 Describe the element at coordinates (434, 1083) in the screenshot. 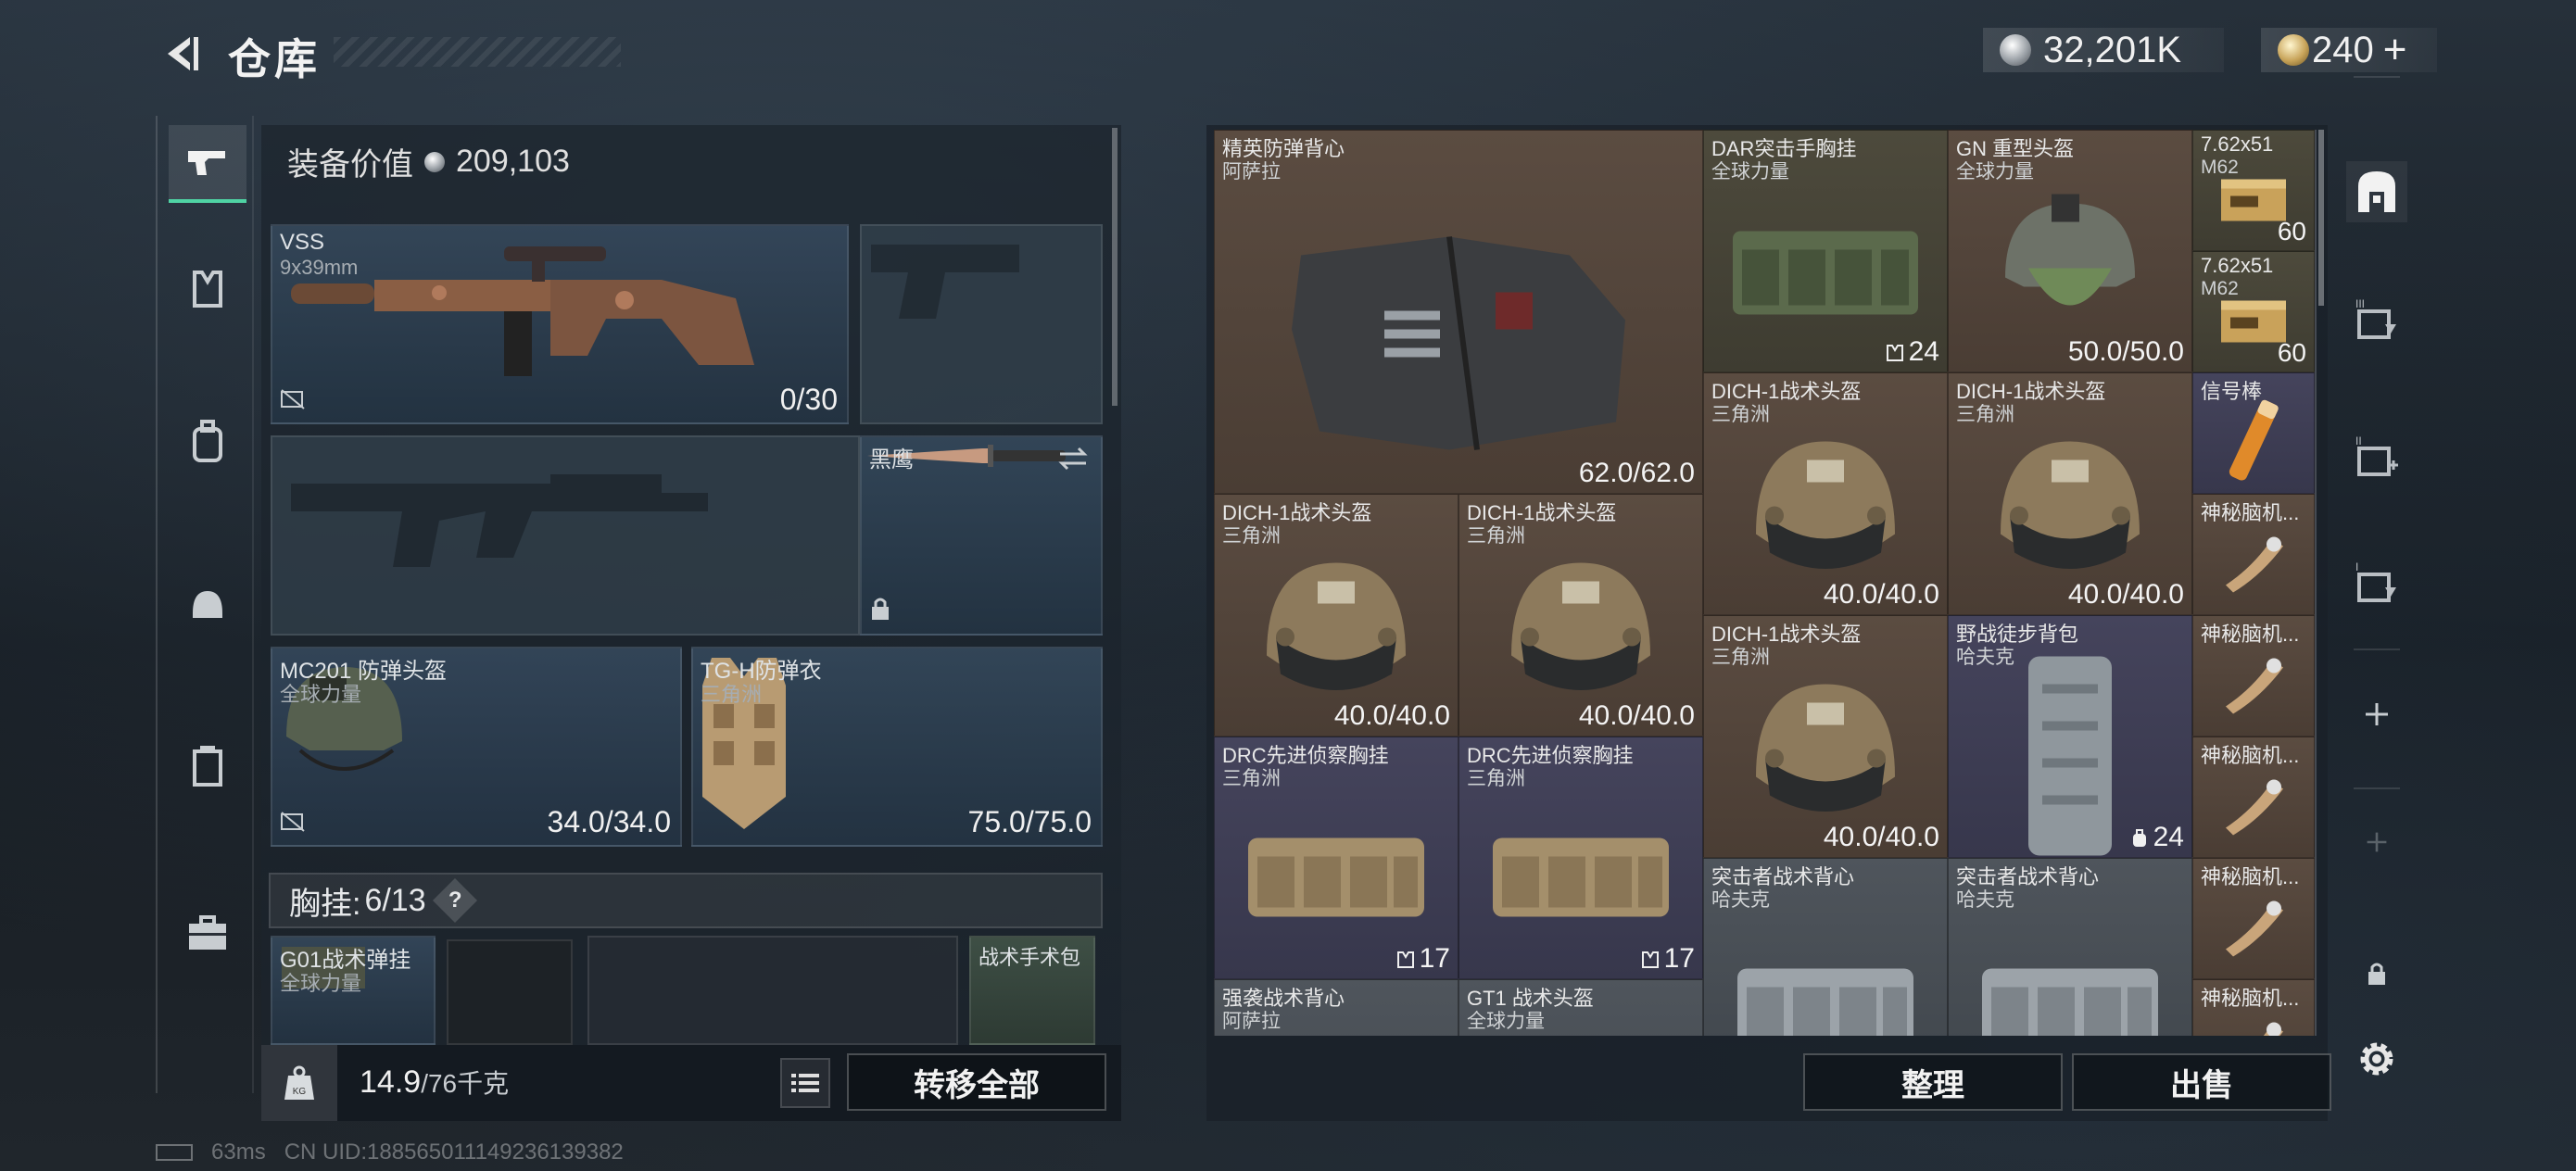

I see `carry-weight: 14.9/76千克` at that location.